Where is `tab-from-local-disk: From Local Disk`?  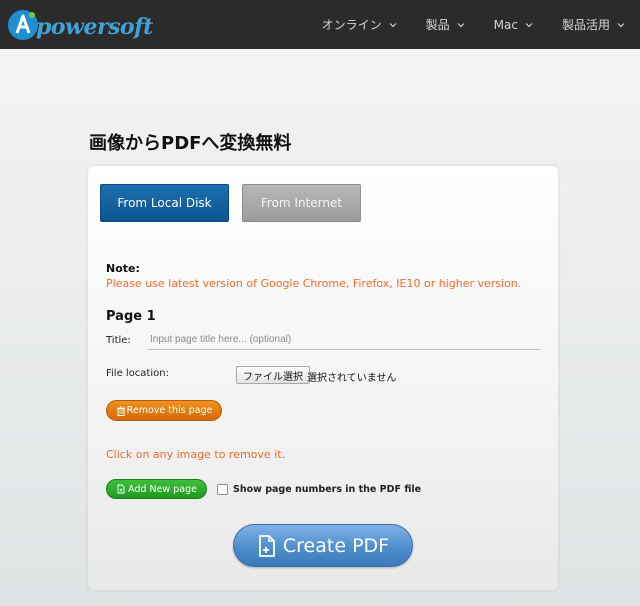 tab-from-local-disk: From Local Disk is located at coordinates (164, 203).